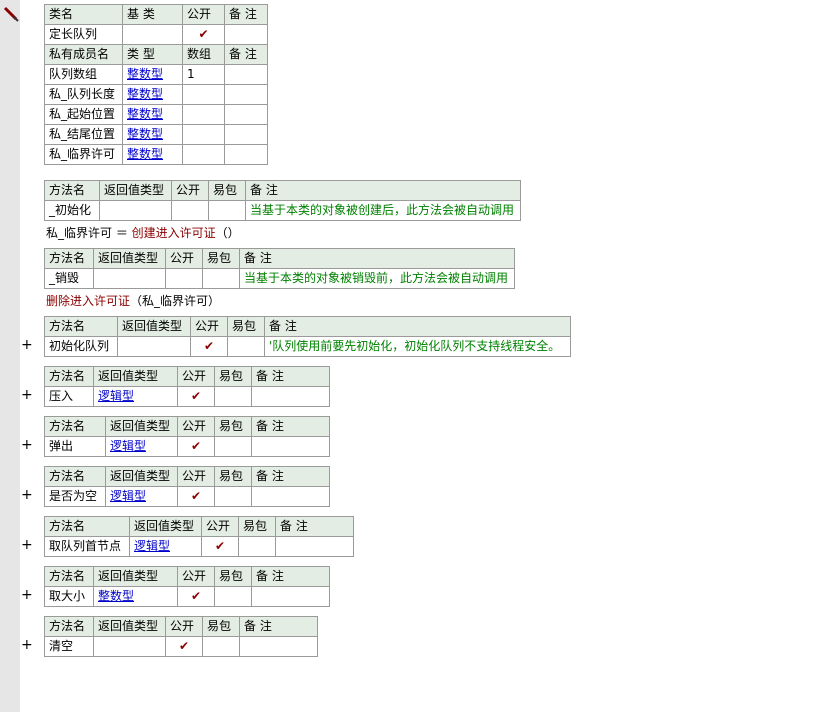  What do you see at coordinates (83, 134) in the screenshot?
I see `member-name-cell: 私_结尾位置` at bounding box center [83, 134].